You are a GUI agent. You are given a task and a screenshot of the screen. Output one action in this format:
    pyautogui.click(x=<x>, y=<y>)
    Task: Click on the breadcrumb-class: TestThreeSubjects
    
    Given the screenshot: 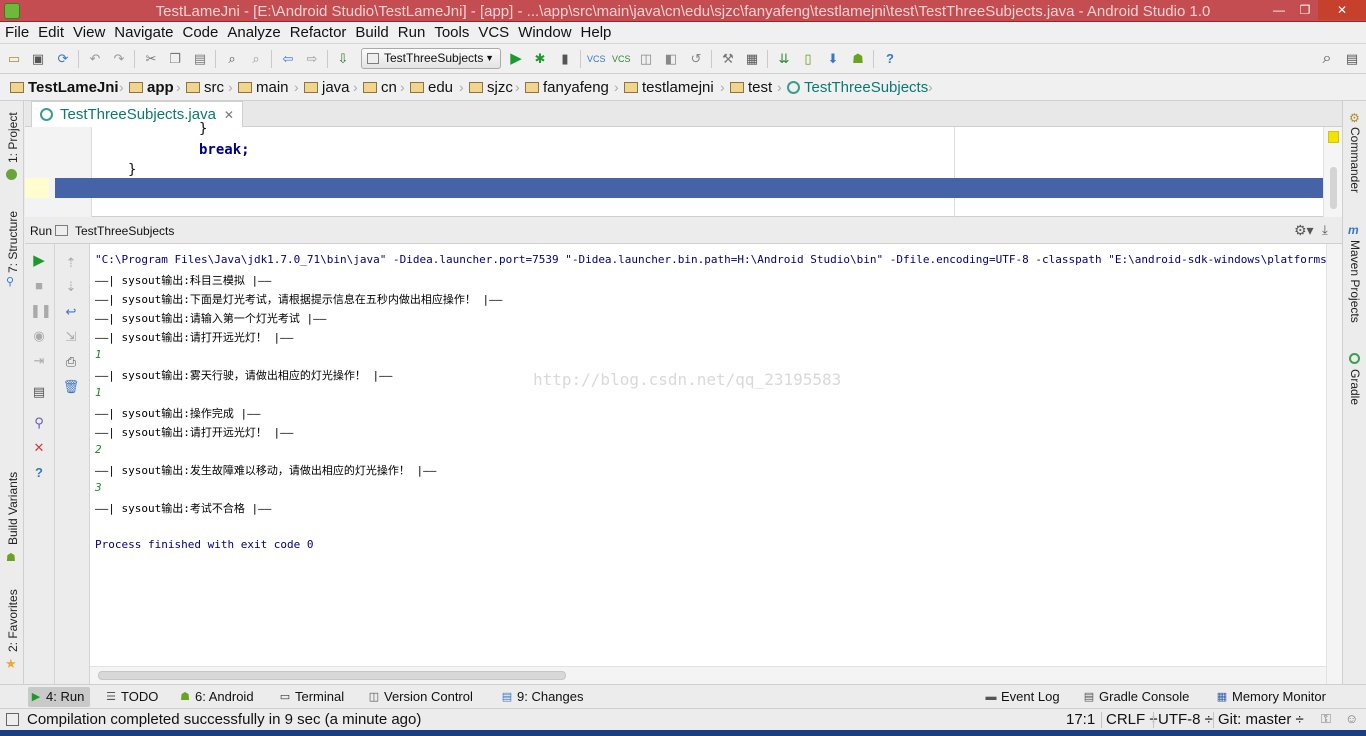 What is the action you would take?
    pyautogui.click(x=857, y=87)
    